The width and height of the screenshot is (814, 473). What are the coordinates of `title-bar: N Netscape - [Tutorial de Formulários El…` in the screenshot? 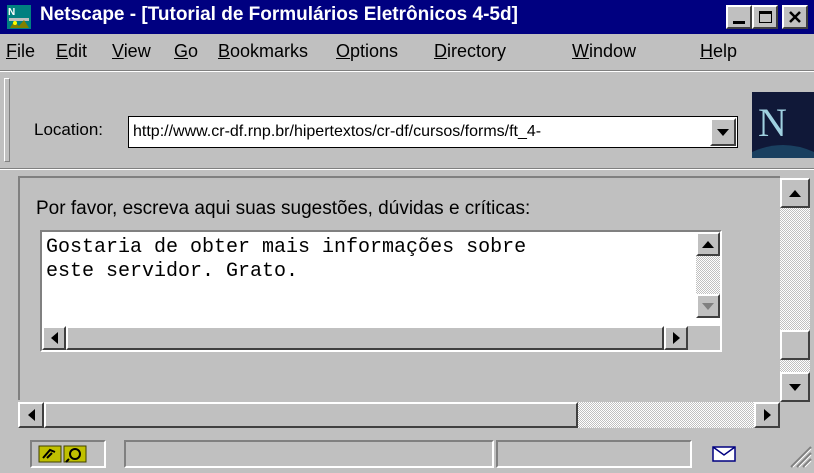 It's located at (407, 17).